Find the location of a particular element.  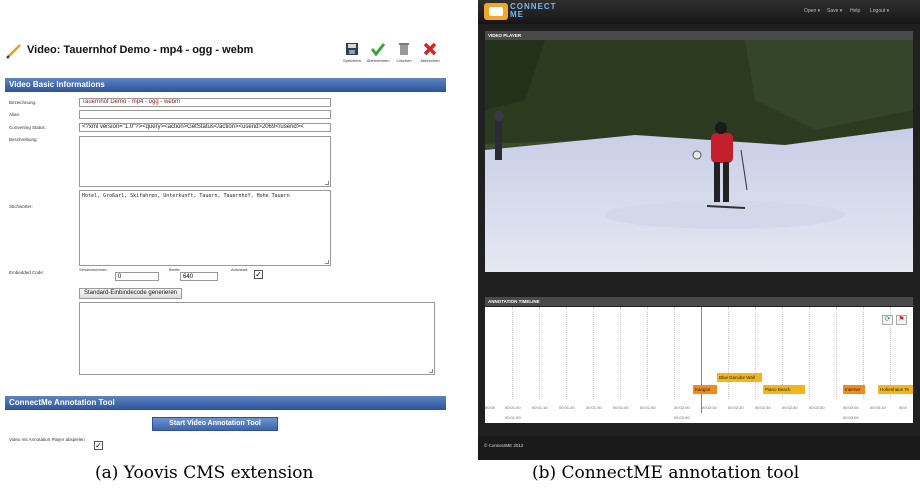

time-tick: 00:01:30 is located at coordinates (594, 407).